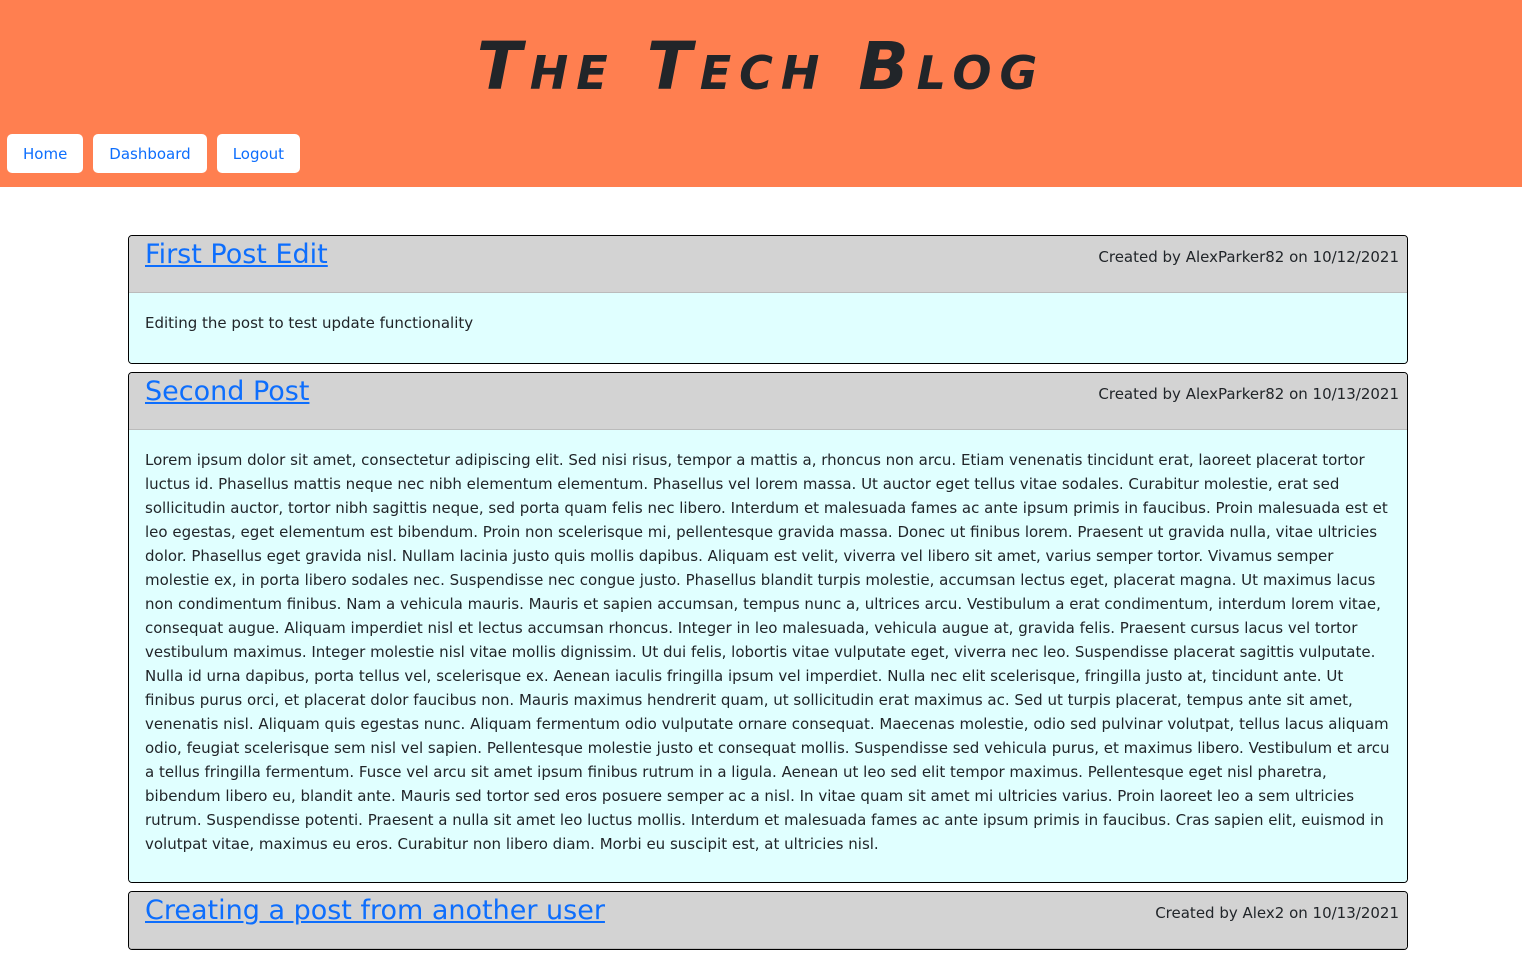 The image size is (1522, 958). I want to click on post-title-link: Second Post, so click(227, 391).